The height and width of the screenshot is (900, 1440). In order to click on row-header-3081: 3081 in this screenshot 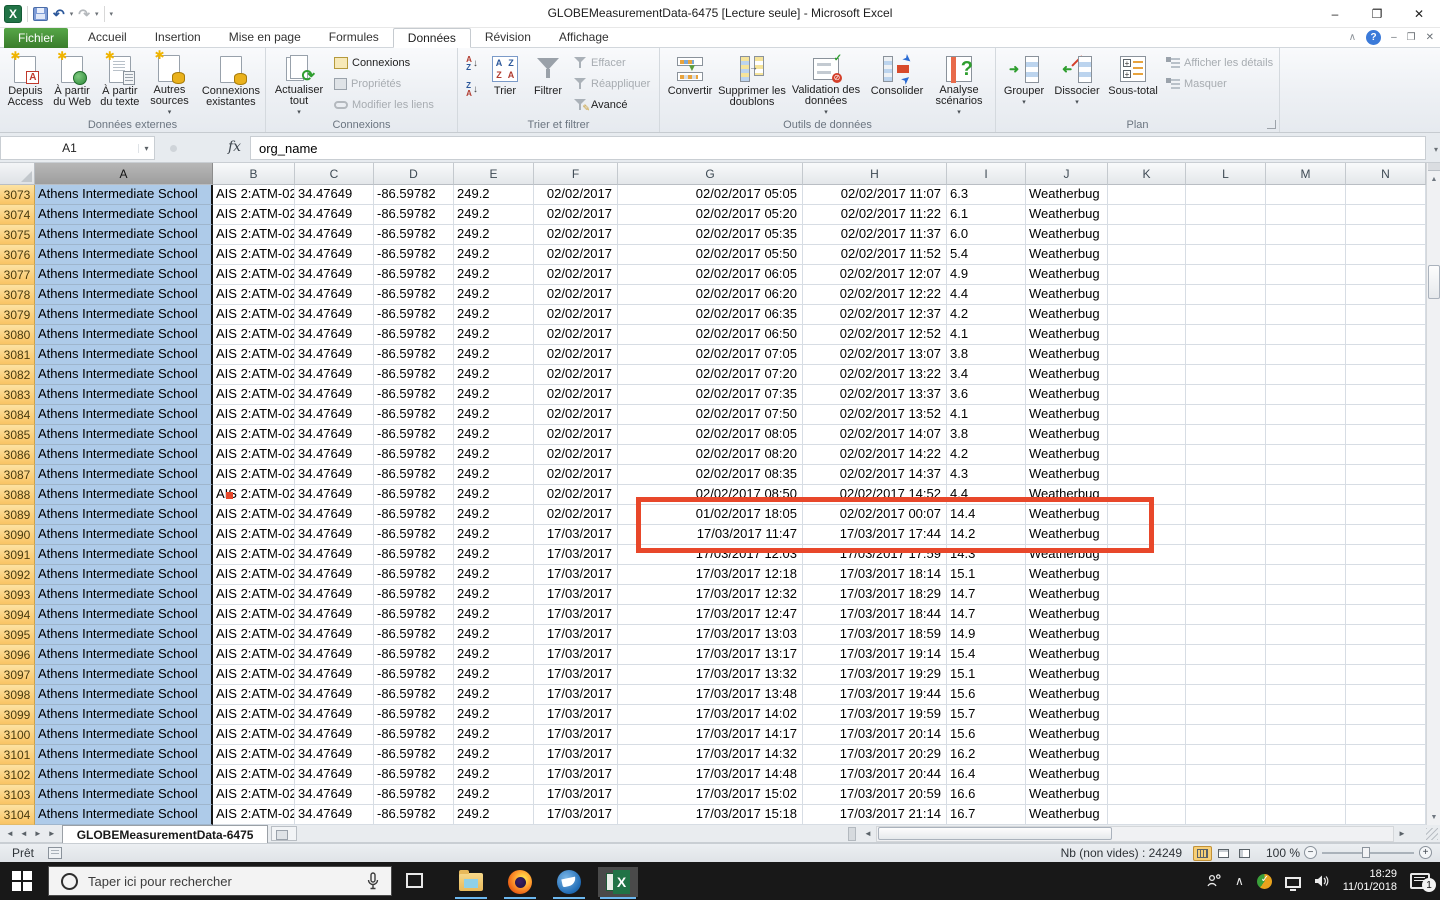, I will do `click(17, 355)`.